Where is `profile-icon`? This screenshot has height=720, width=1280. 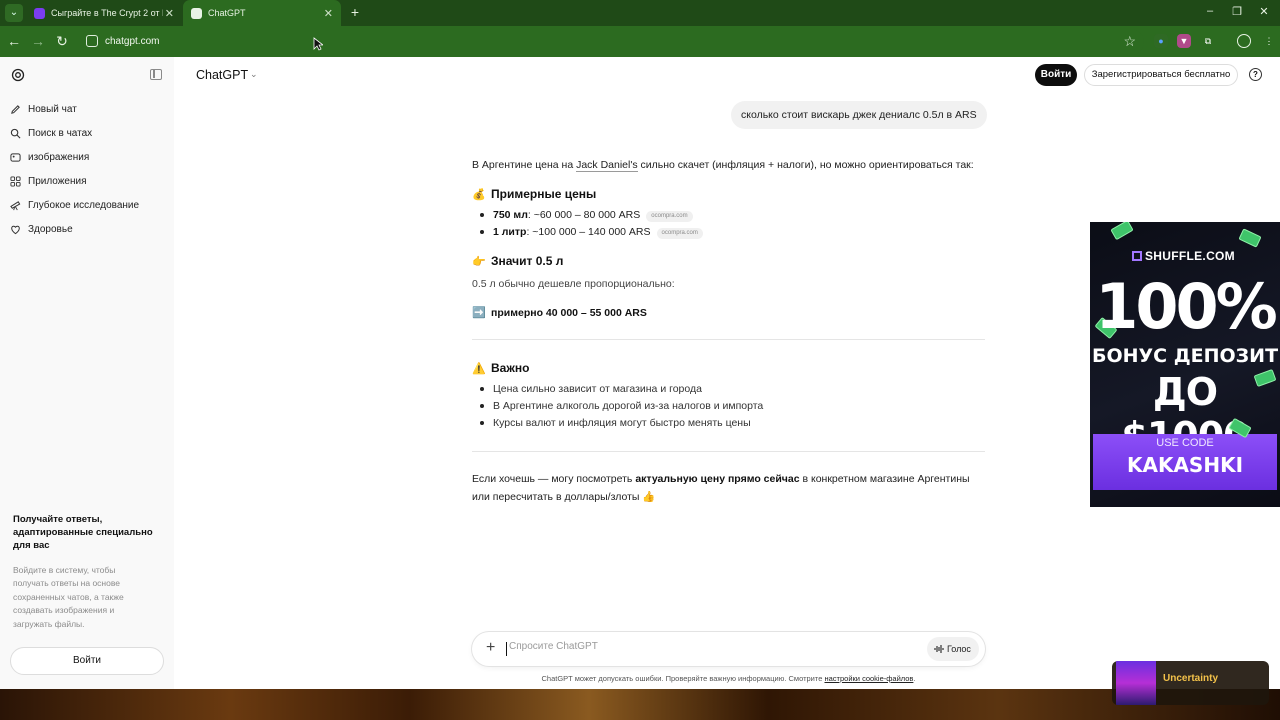
profile-icon is located at coordinates (1244, 41).